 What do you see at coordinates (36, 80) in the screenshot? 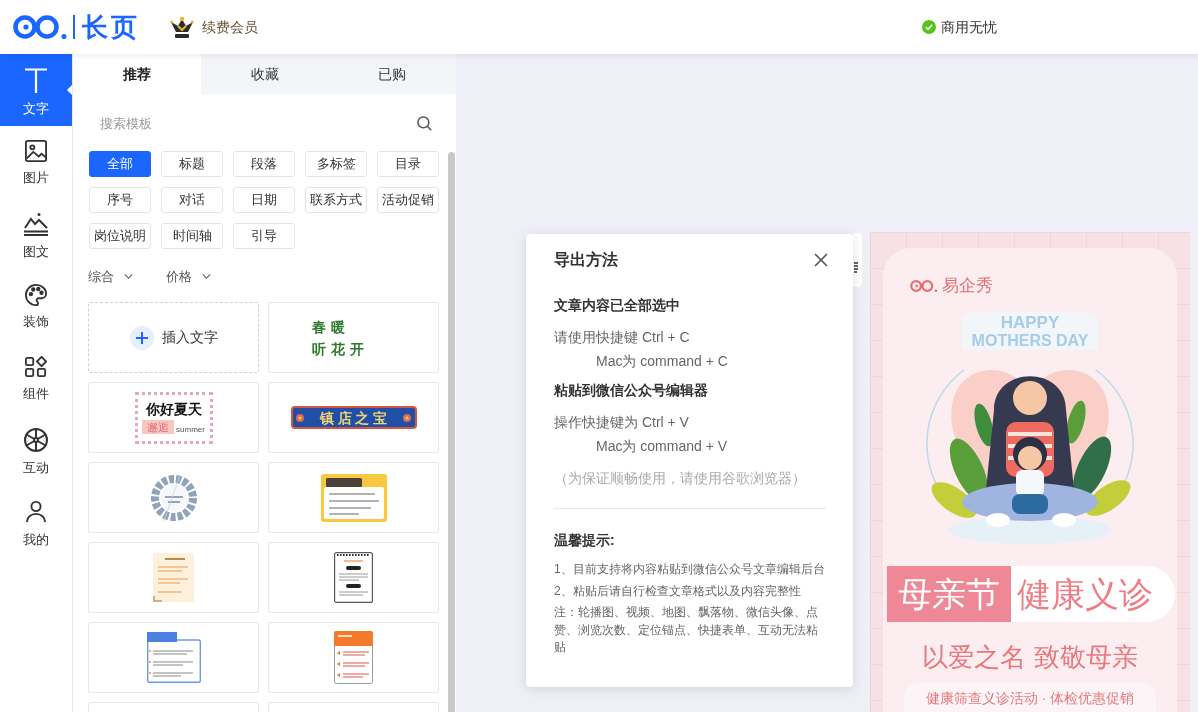
I see `text-icon` at bounding box center [36, 80].